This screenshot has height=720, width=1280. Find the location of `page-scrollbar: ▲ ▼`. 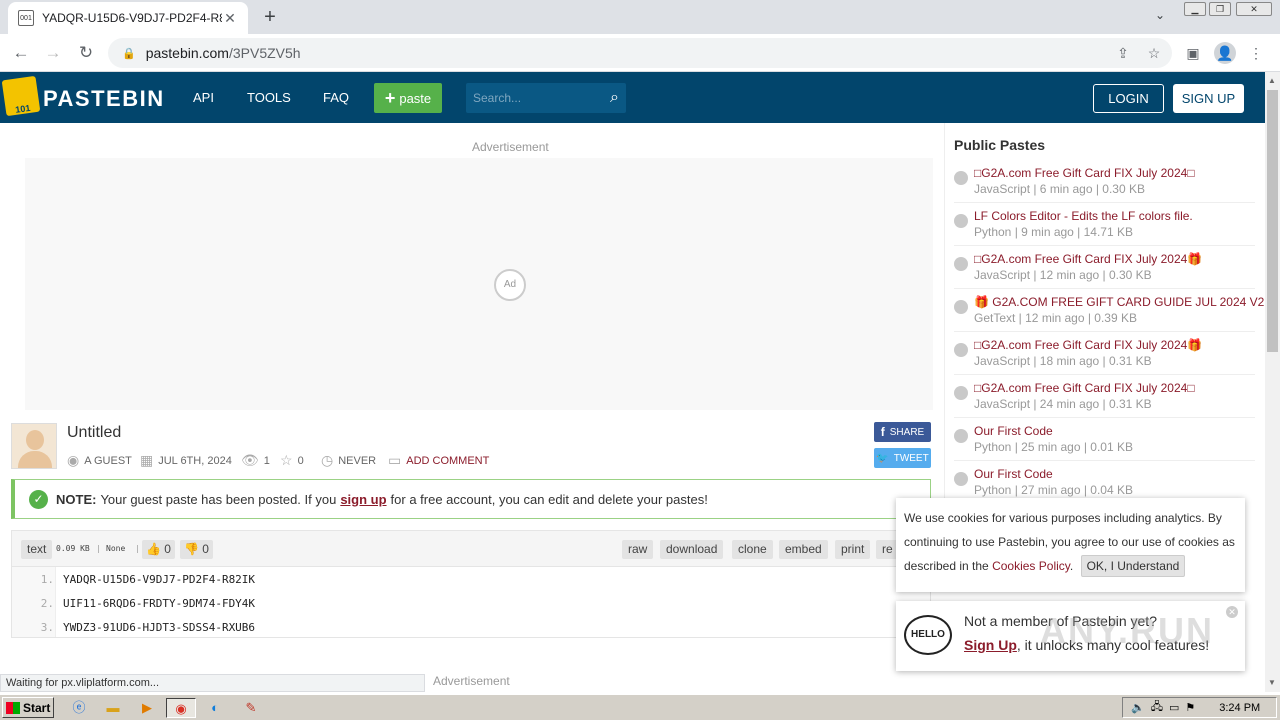

page-scrollbar: ▲ ▼ is located at coordinates (1272, 382).